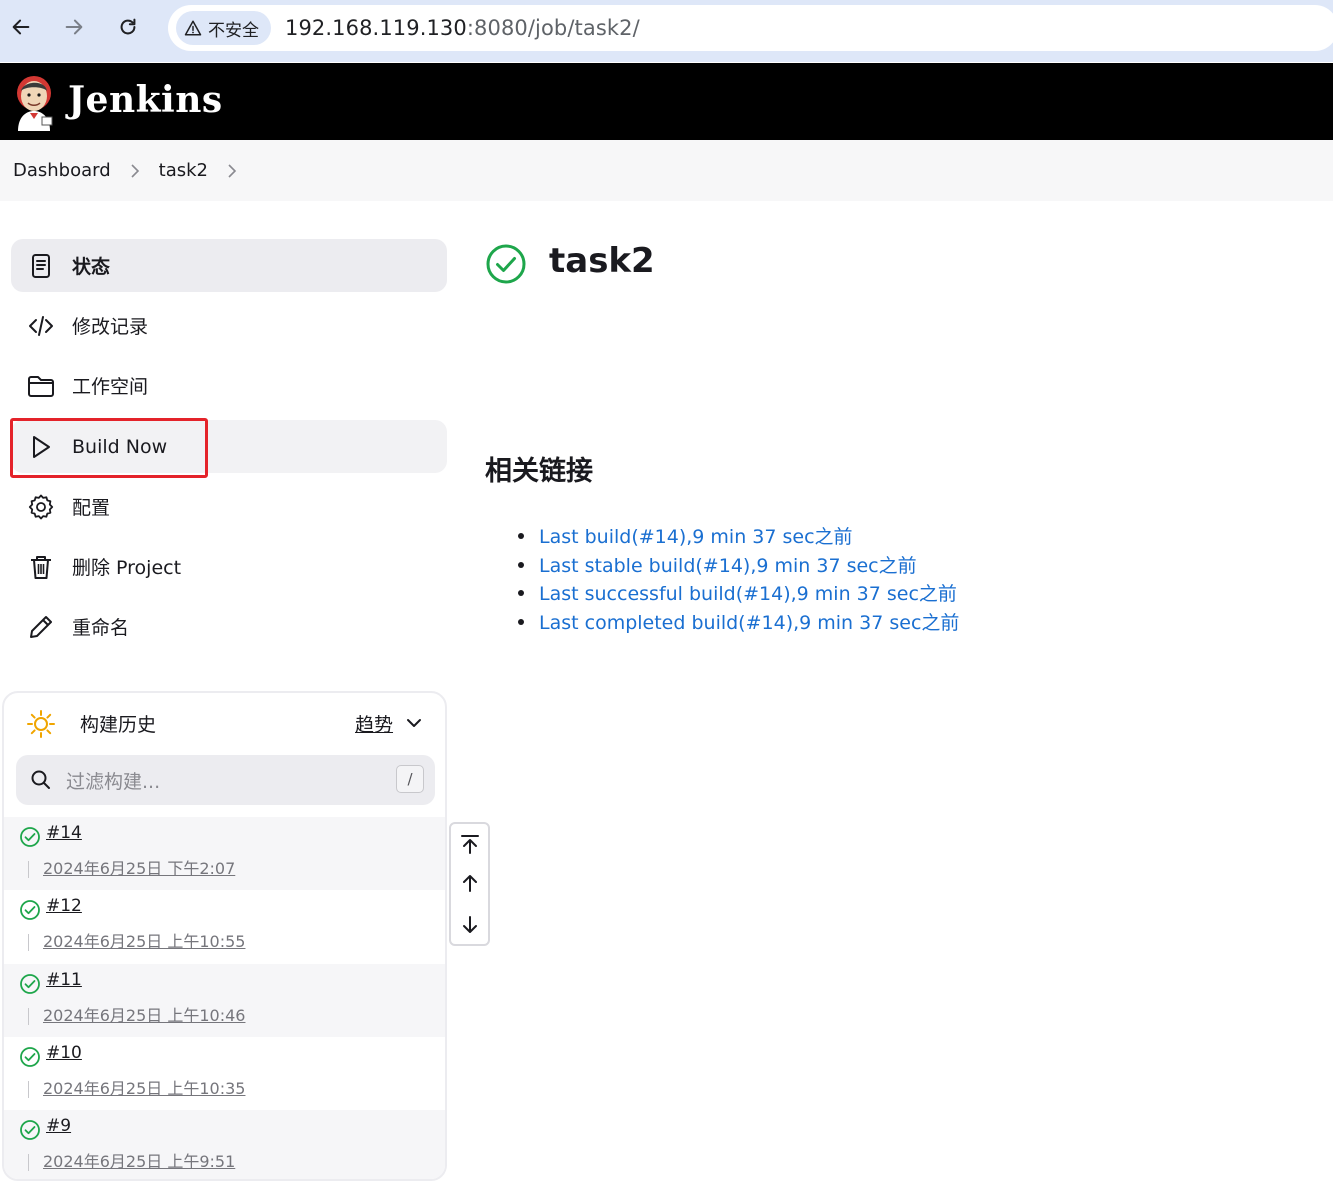 The width and height of the screenshot is (1333, 1181). I want to click on build-date-link: 2024年6月25日 上午10:35, so click(144, 1087).